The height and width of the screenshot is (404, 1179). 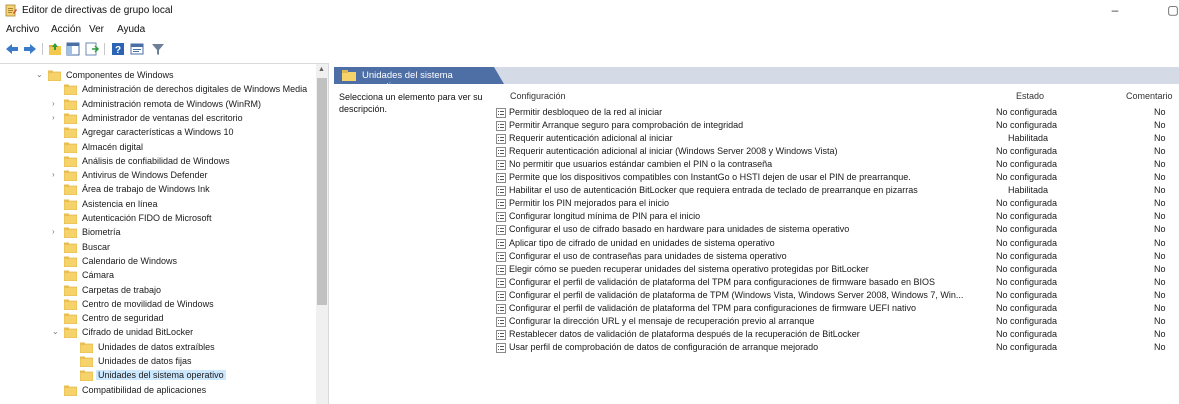 What do you see at coordinates (538, 96) in the screenshot?
I see `column-header-setting: Configuración` at bounding box center [538, 96].